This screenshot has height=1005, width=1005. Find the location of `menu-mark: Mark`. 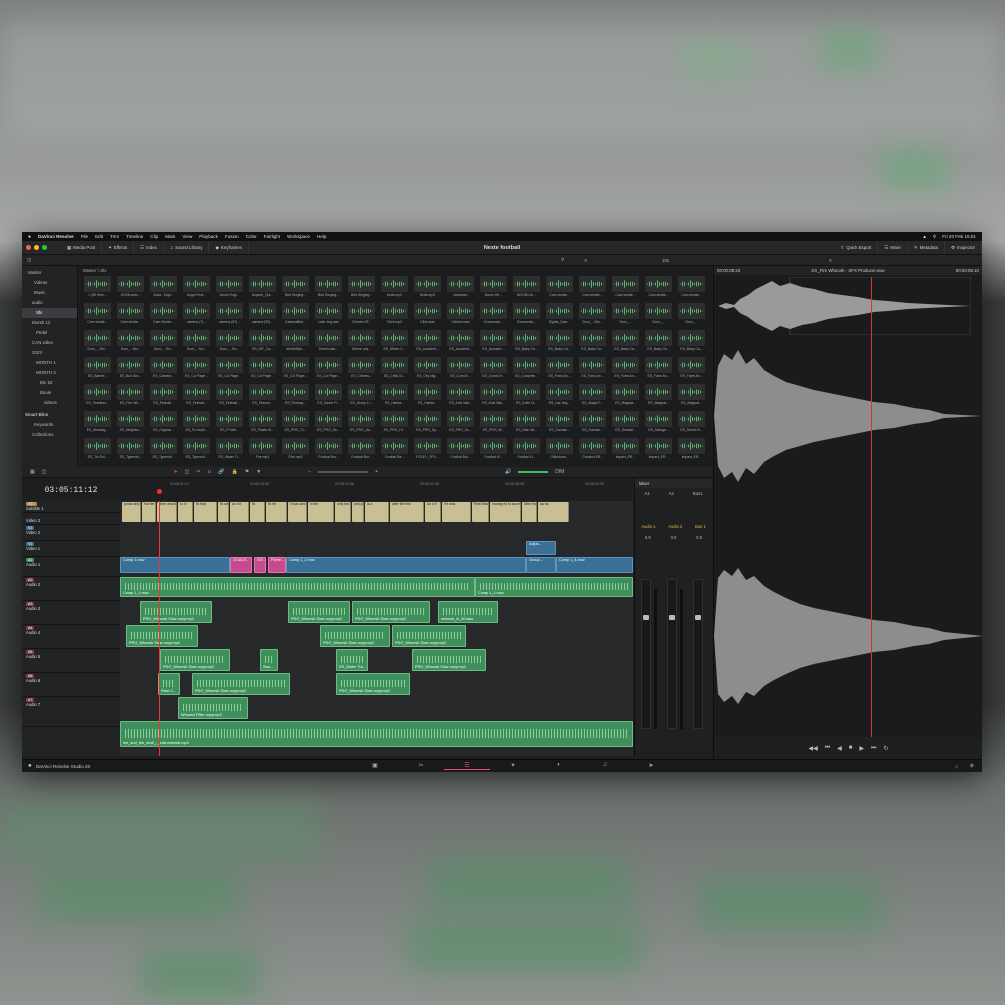

menu-mark: Mark is located at coordinates (170, 236).